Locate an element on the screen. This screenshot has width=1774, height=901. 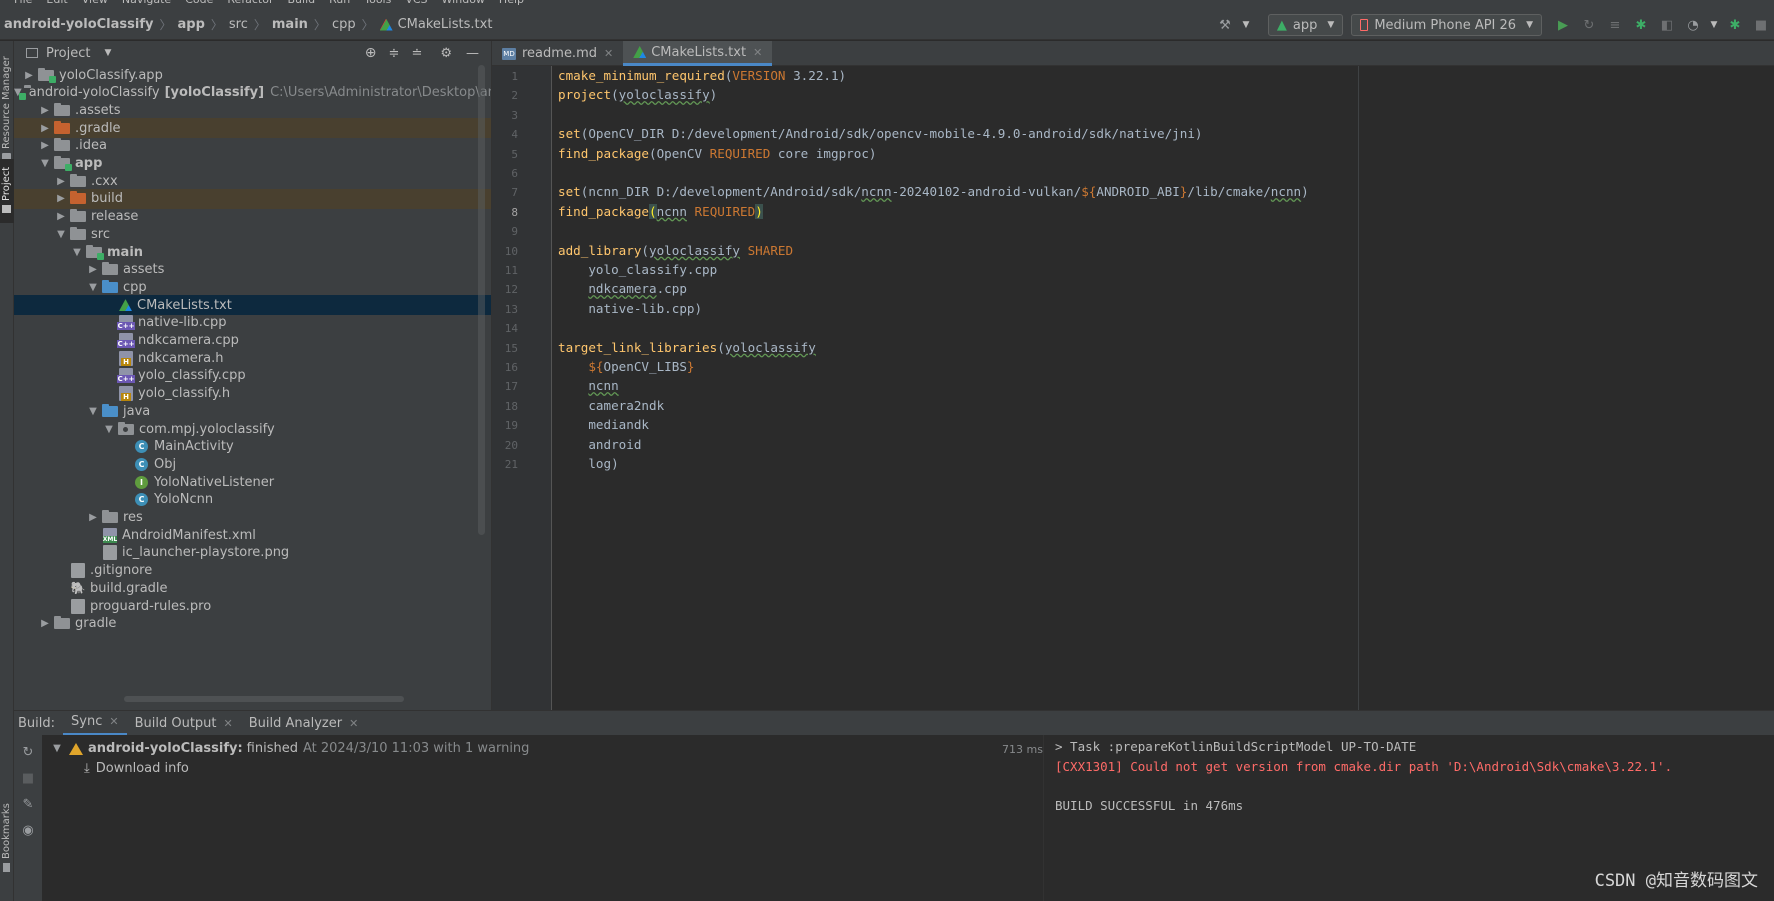
project-tree-horizontal-scrollbar is located at coordinates (264, 699).